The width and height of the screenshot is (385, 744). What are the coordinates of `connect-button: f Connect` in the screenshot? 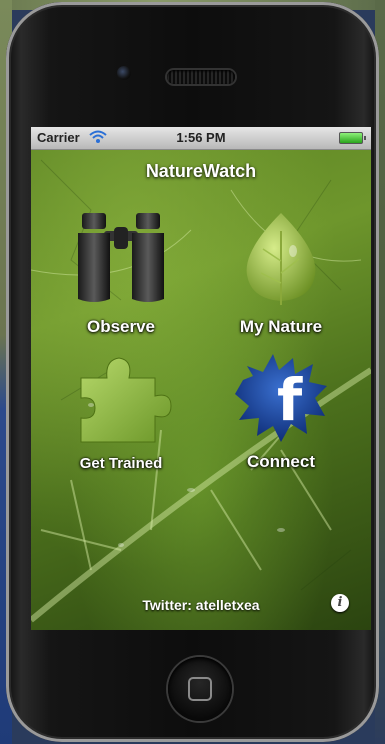 It's located at (281, 407).